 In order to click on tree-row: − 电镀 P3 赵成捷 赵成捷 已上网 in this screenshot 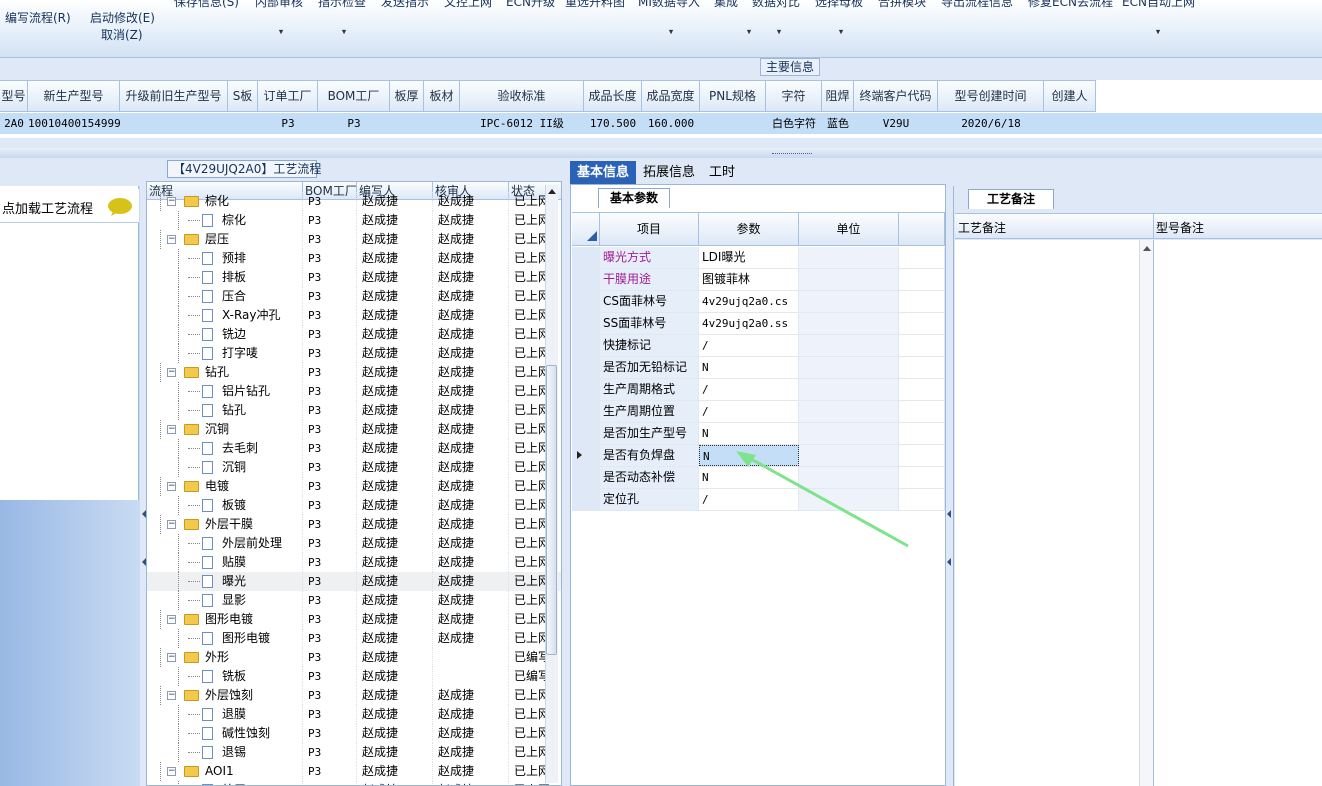, I will do `click(354, 486)`.